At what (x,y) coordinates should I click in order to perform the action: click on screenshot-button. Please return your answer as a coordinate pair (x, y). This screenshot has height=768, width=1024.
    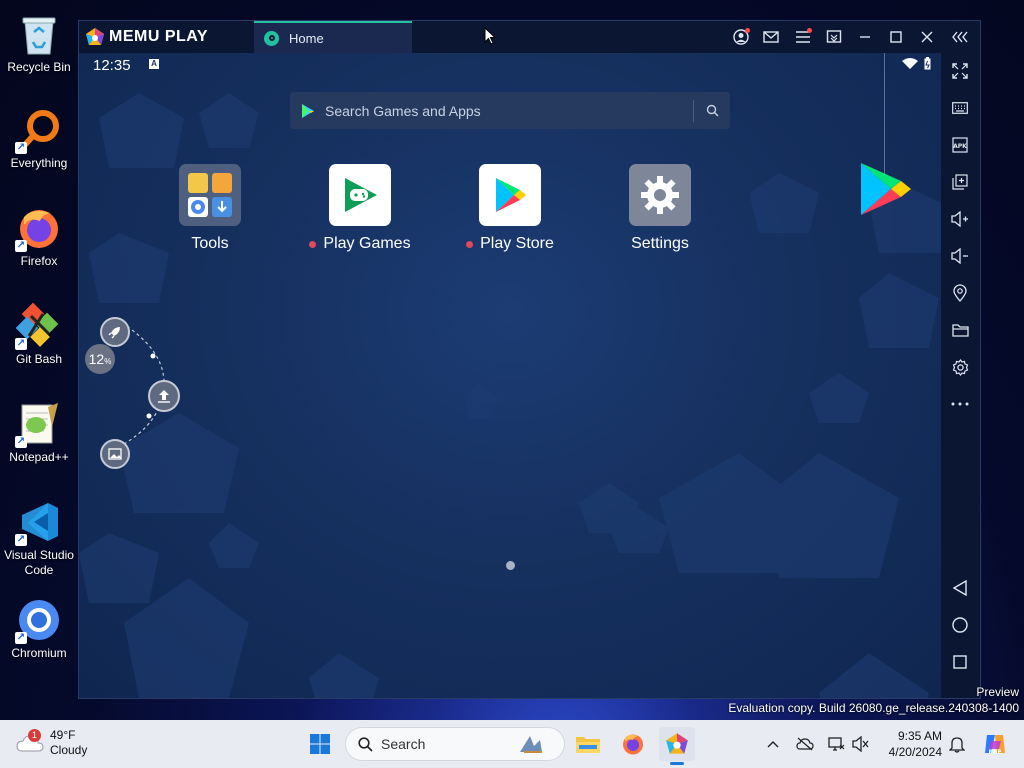
    Looking at the image, I should click on (115, 454).